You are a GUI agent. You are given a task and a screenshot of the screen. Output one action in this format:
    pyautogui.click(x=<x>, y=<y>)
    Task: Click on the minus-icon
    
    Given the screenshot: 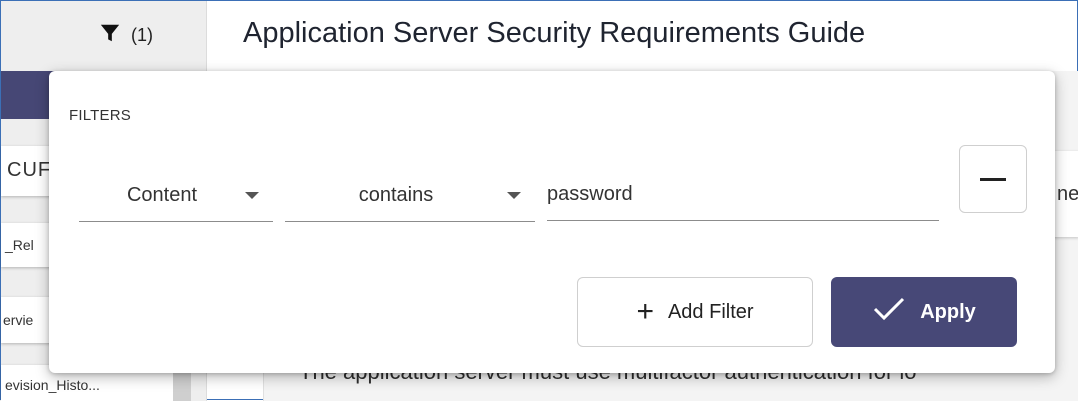 What is the action you would take?
    pyautogui.click(x=993, y=179)
    